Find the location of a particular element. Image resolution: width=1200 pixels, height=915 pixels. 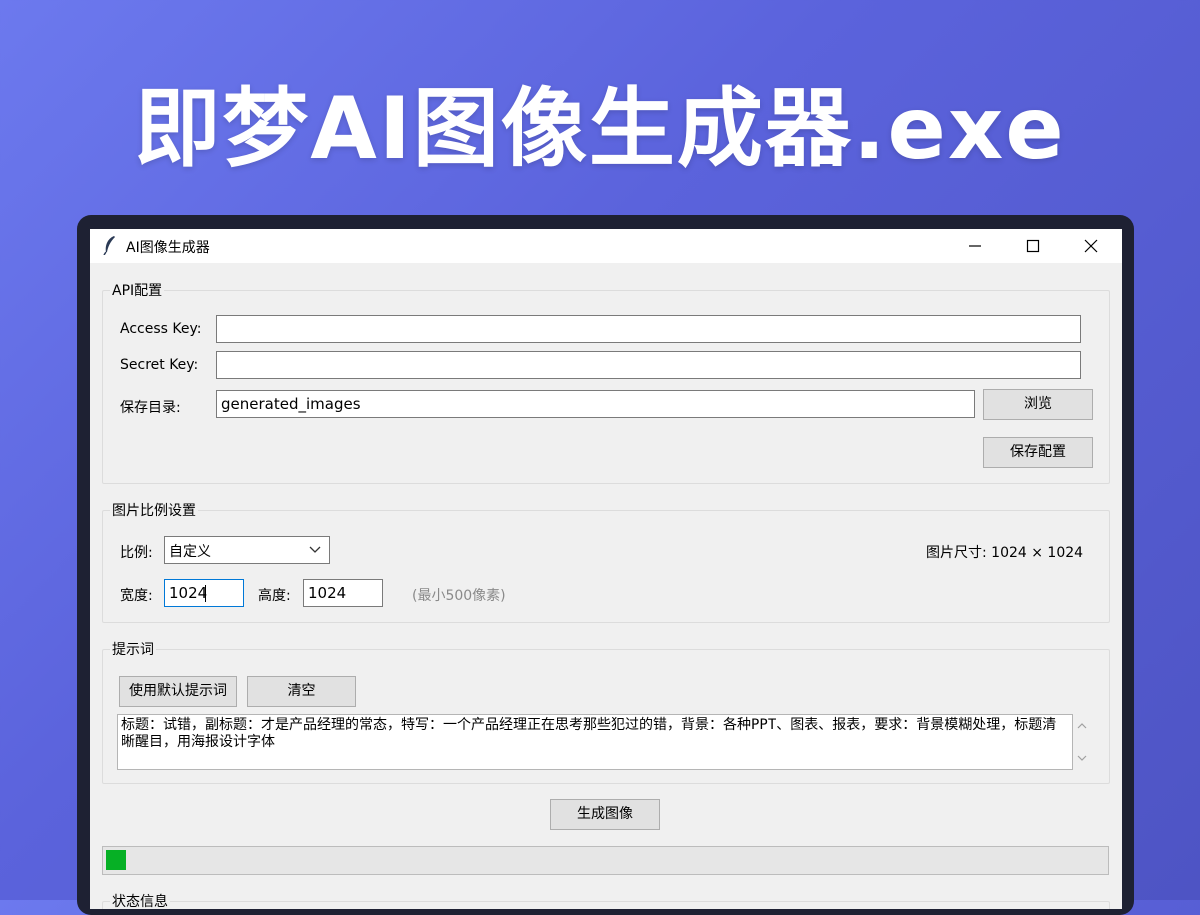

use-default-prompt-button: 使用默认提示词 is located at coordinates (178, 691).